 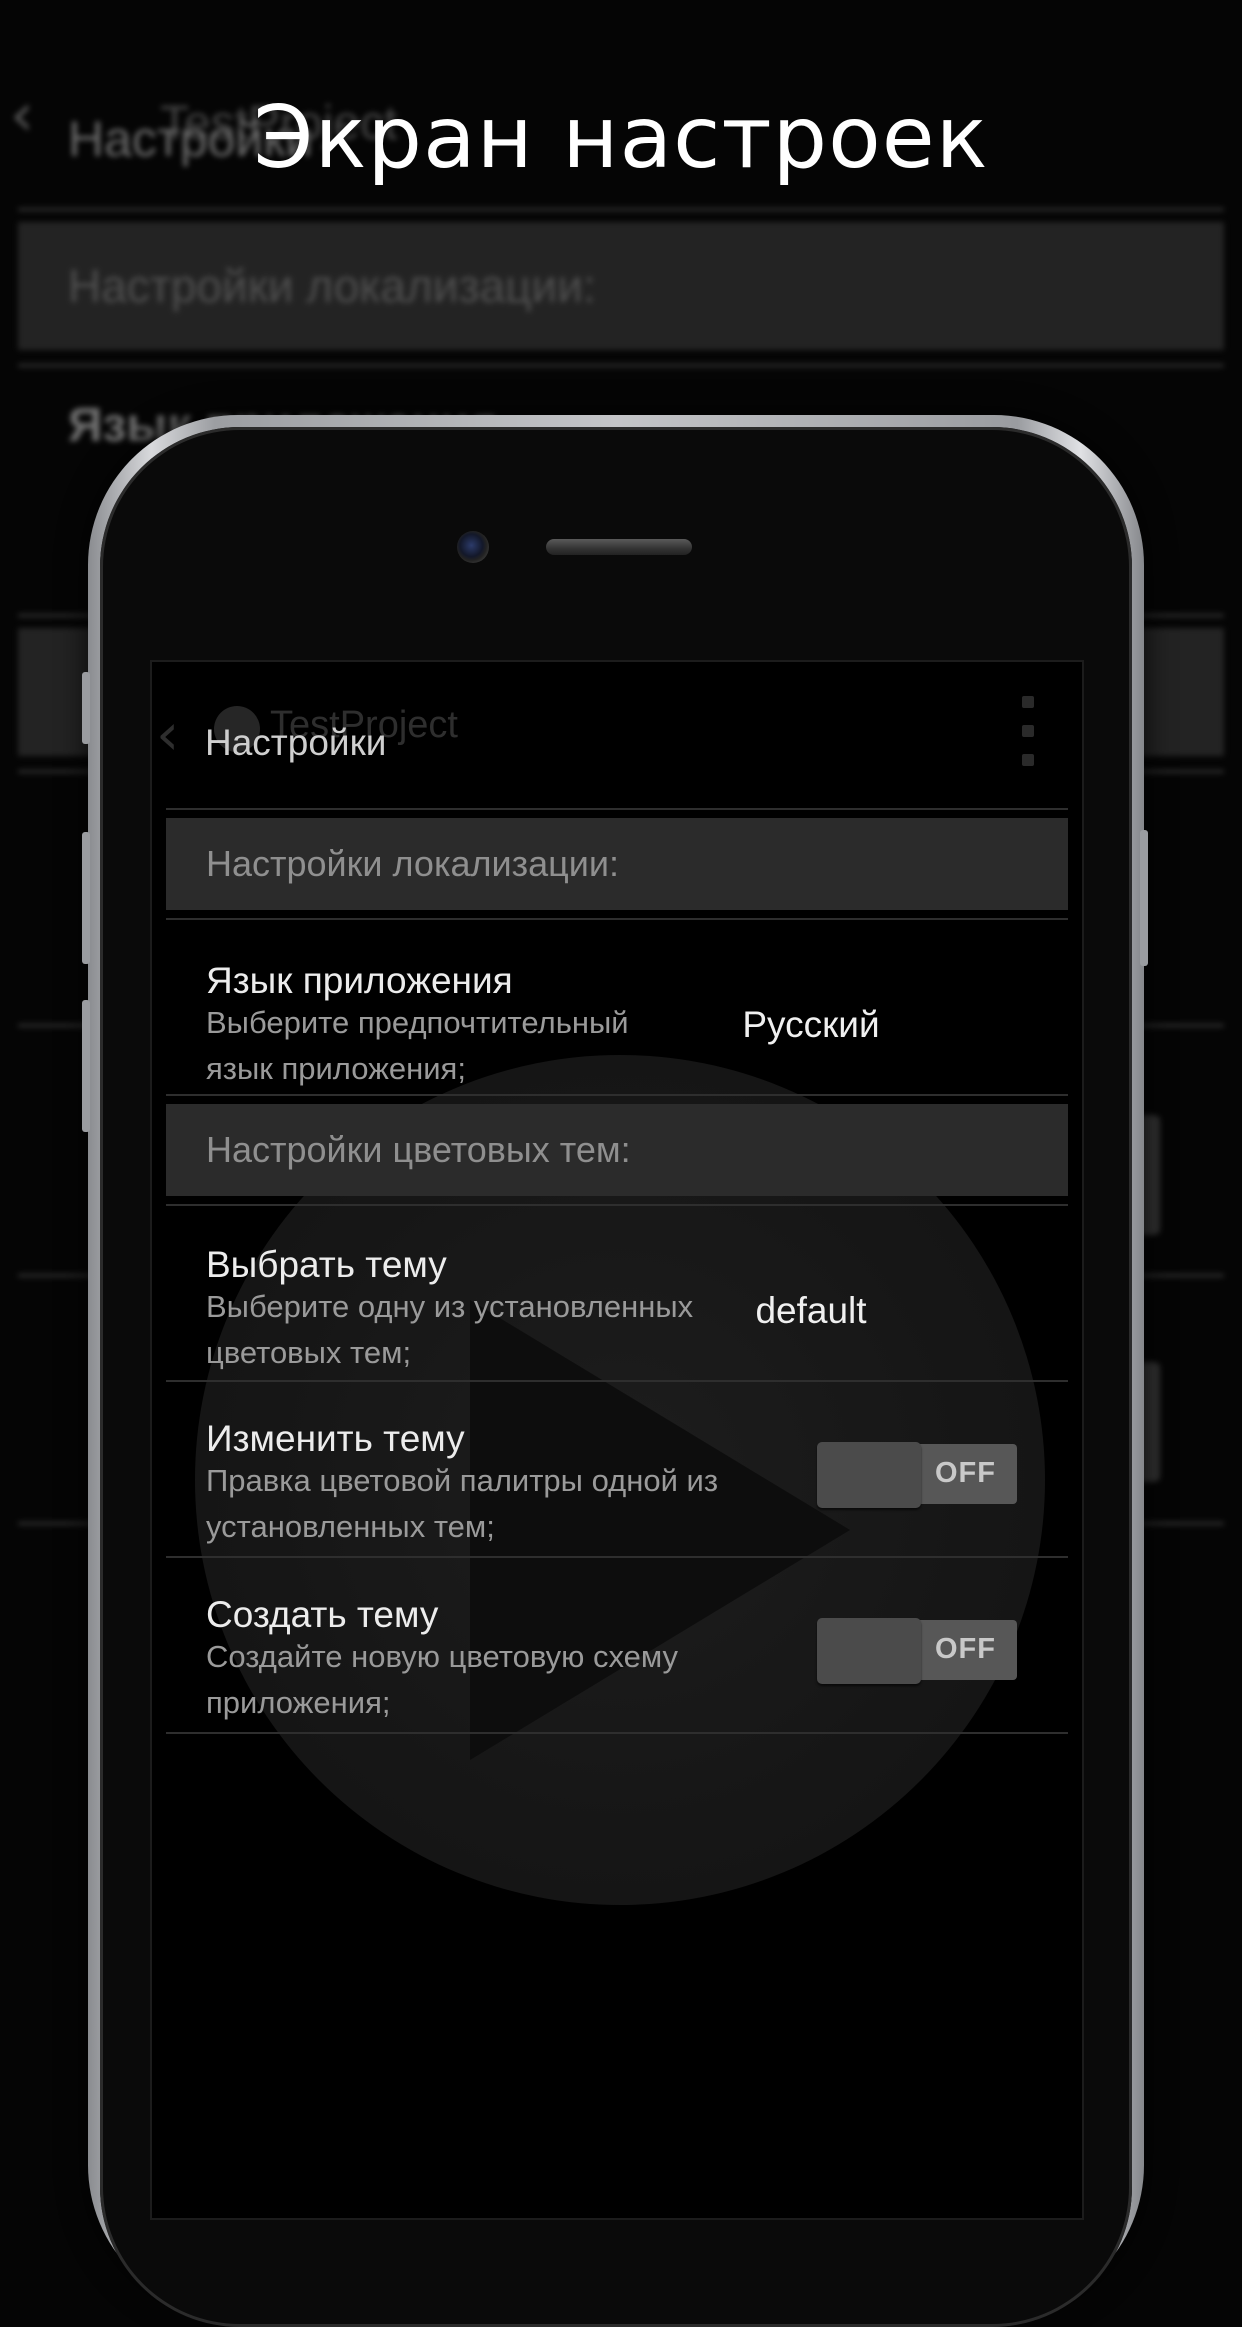 I want to click on screen-title: Настройки, so click(x=296, y=742).